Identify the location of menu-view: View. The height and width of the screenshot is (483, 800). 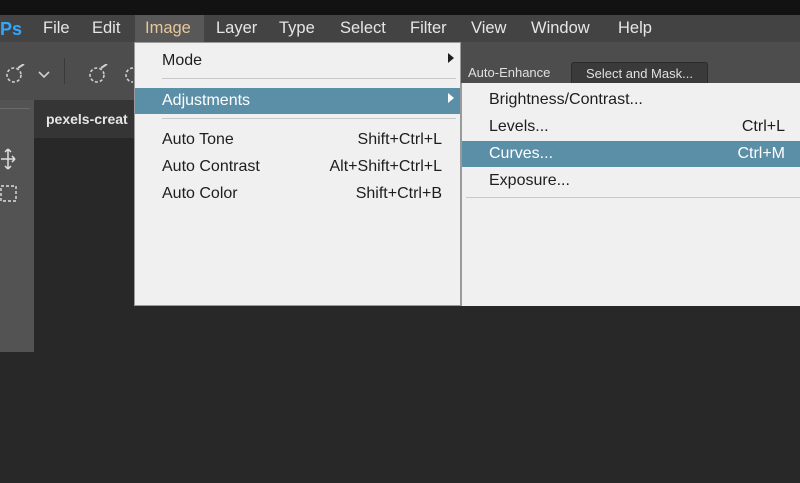
(488, 28).